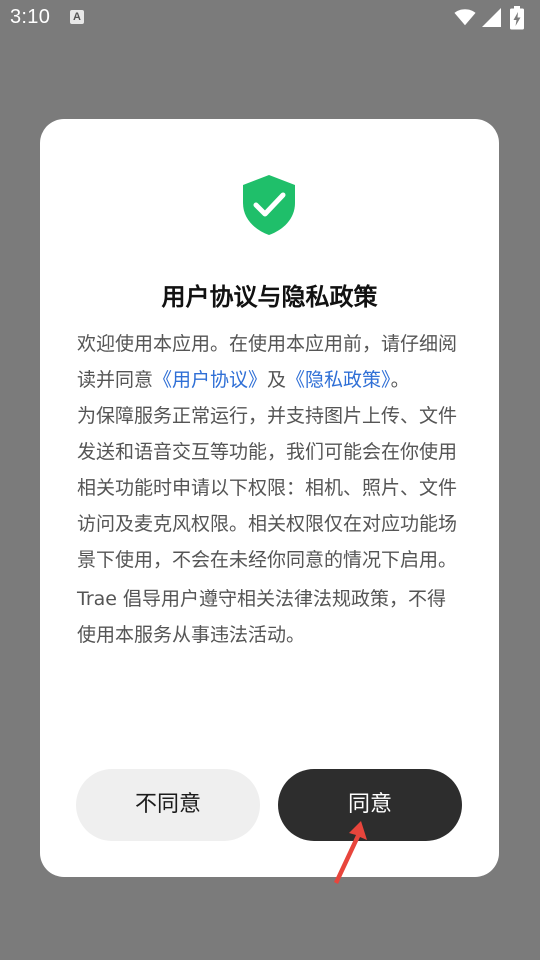 Image resolution: width=540 pixels, height=960 pixels. I want to click on status-icons, so click(494, 18).